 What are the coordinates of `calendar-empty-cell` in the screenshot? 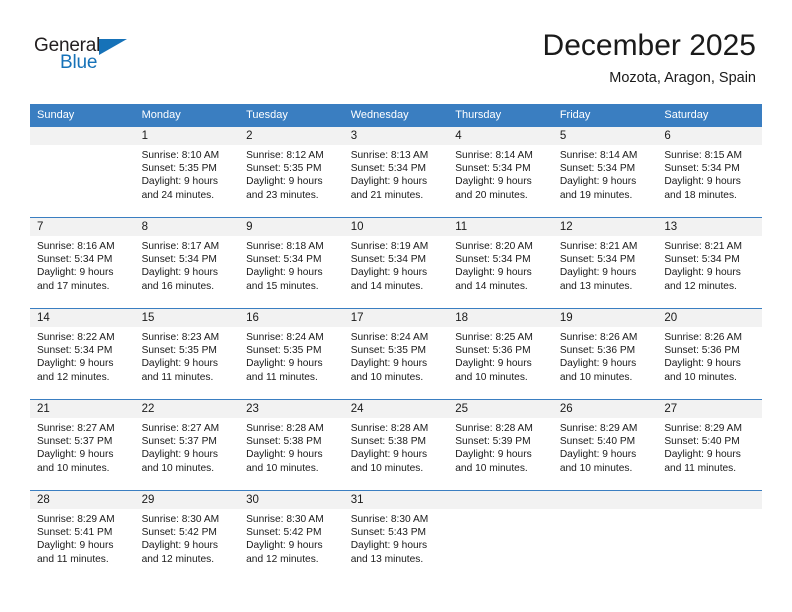 It's located at (500, 535).